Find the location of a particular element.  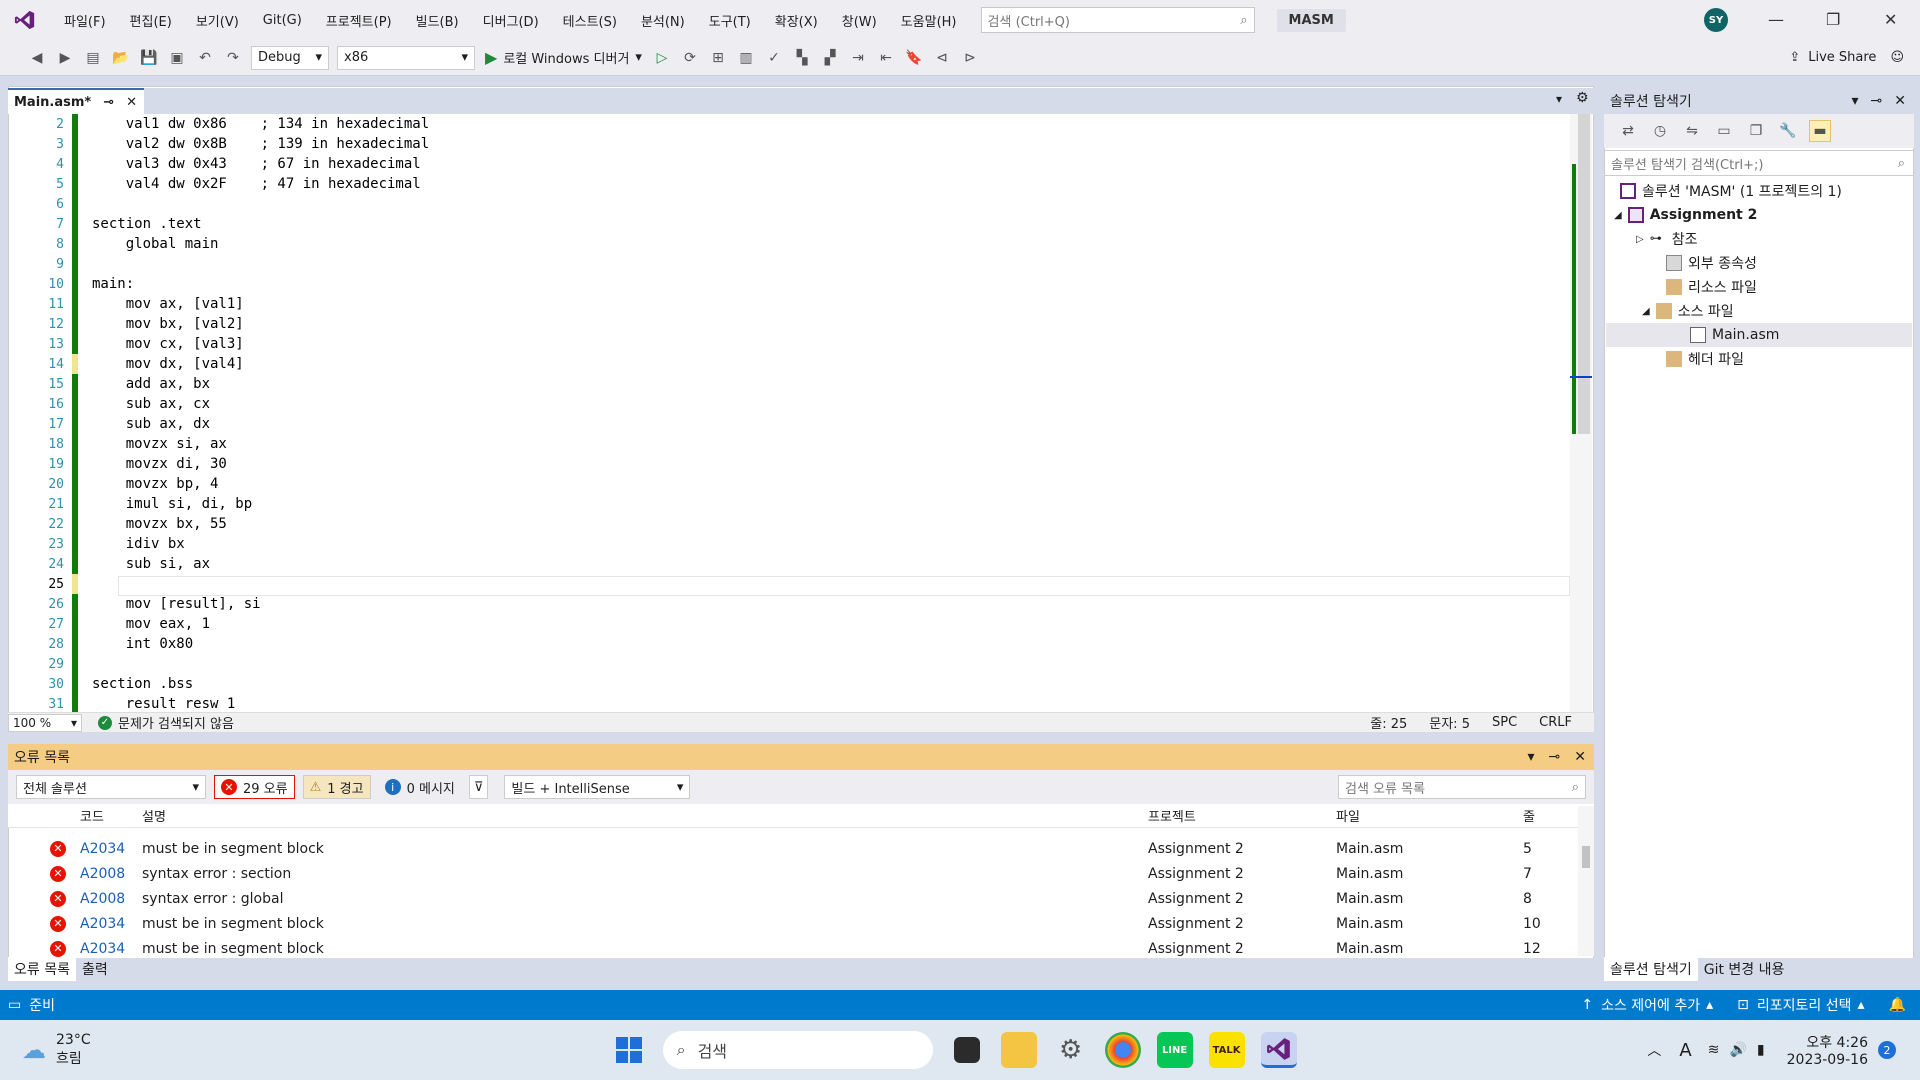

live-share-button: ⇪ Live Share ☺ is located at coordinates (1846, 57).